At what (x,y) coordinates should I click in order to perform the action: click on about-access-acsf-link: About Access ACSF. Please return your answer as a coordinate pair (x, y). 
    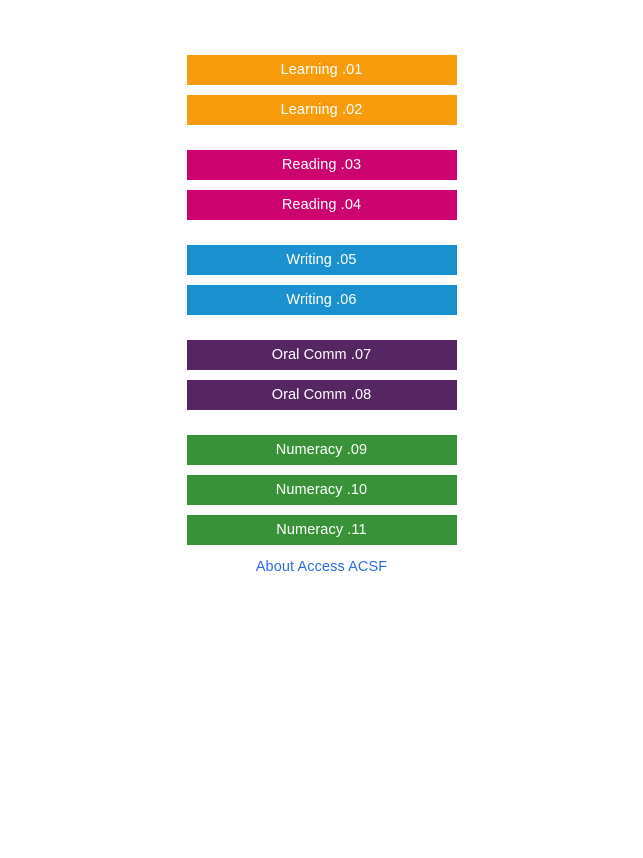
    Looking at the image, I should click on (321, 567).